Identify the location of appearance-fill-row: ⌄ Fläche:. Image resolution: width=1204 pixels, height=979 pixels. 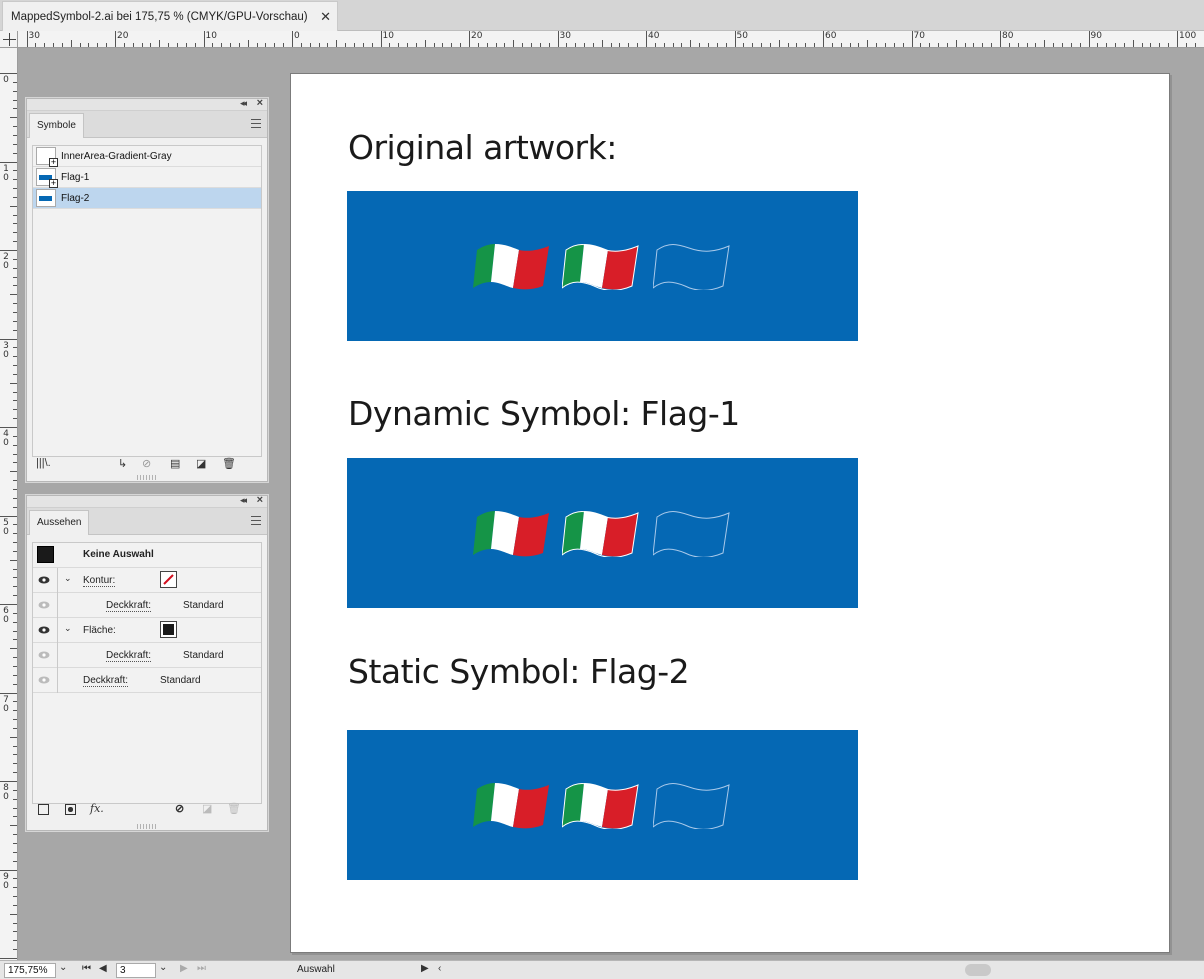
(147, 630).